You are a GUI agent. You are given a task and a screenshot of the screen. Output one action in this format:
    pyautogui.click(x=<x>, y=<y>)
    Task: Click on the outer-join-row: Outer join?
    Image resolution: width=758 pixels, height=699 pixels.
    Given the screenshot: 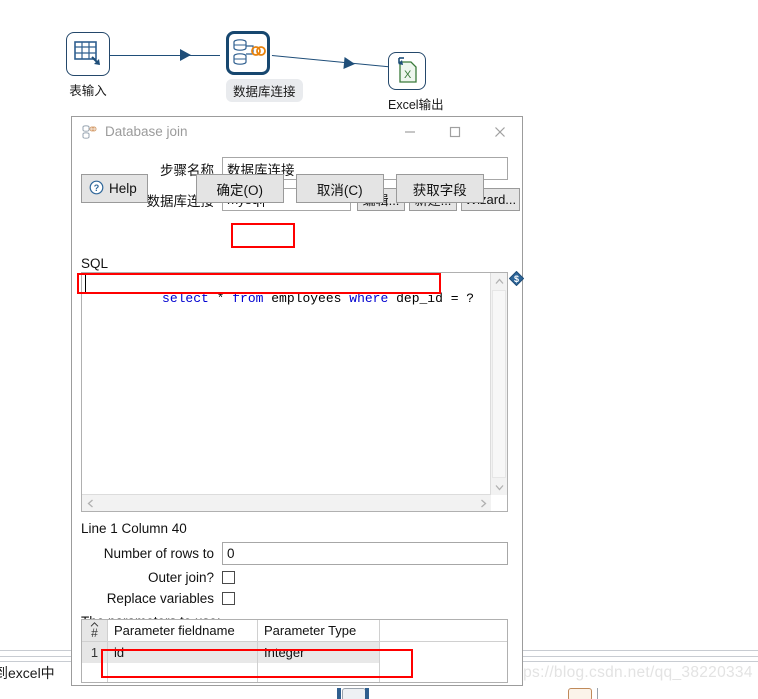 What is the action you would take?
    pyautogui.click(x=297, y=577)
    